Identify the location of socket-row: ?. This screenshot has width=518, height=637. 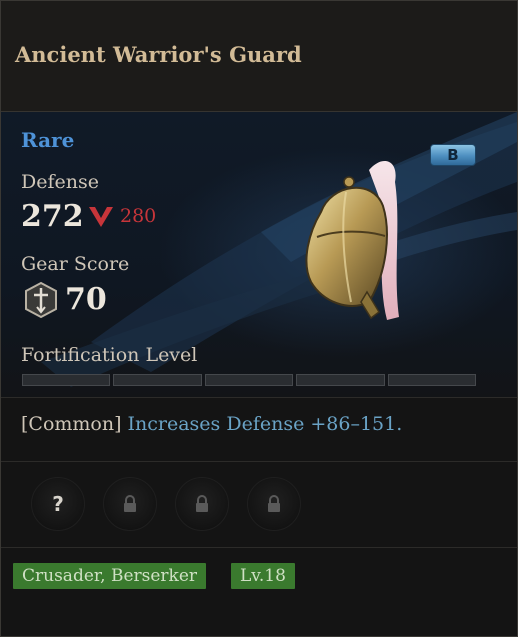
(181, 505).